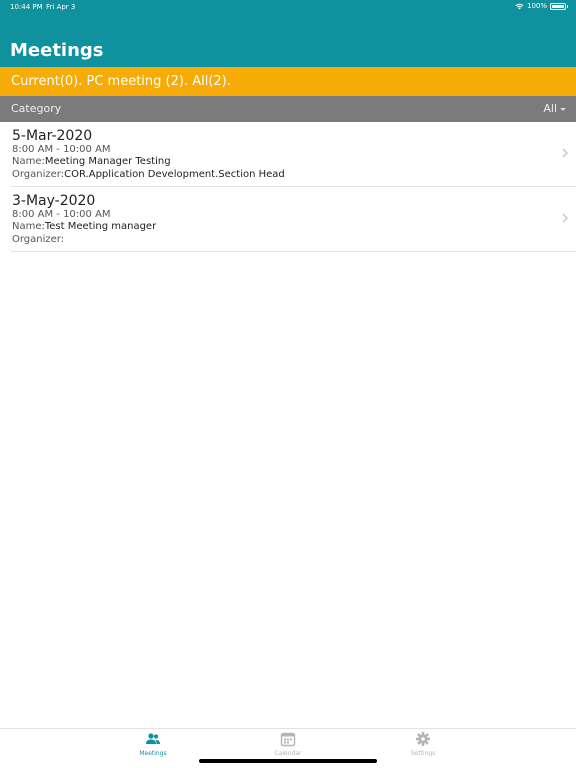 The width and height of the screenshot is (576, 768). I want to click on people-icon, so click(153, 738).